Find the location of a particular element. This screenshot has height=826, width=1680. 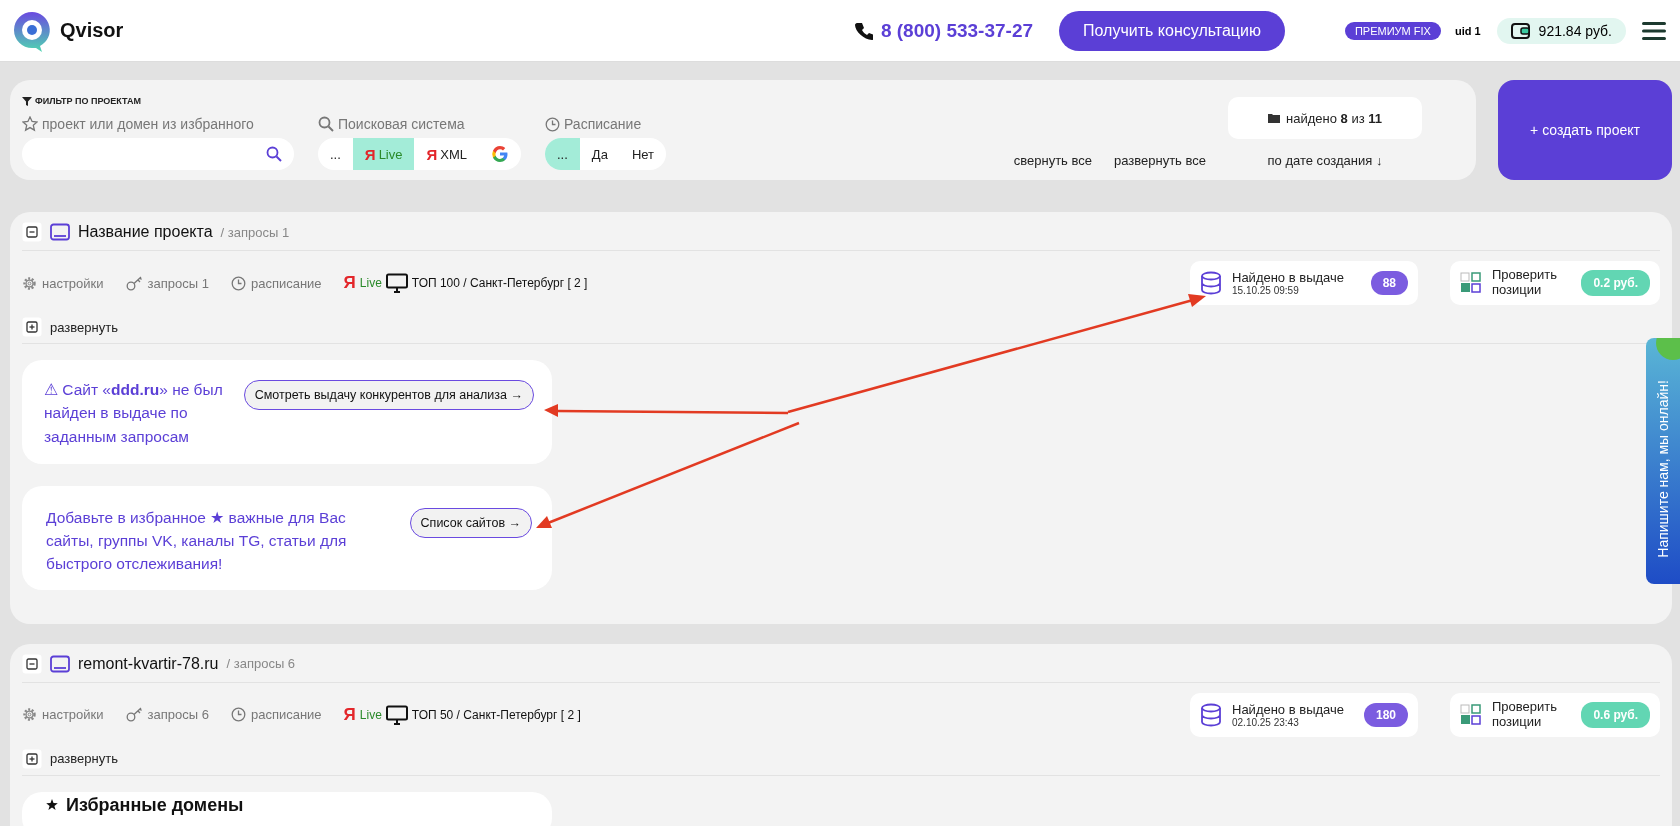

notice-text: Добавьте в избранное ★ важные для Вас сайты, группы VK, каналы TG, статьи для быстрого отслеживания! is located at coordinates (197, 541).